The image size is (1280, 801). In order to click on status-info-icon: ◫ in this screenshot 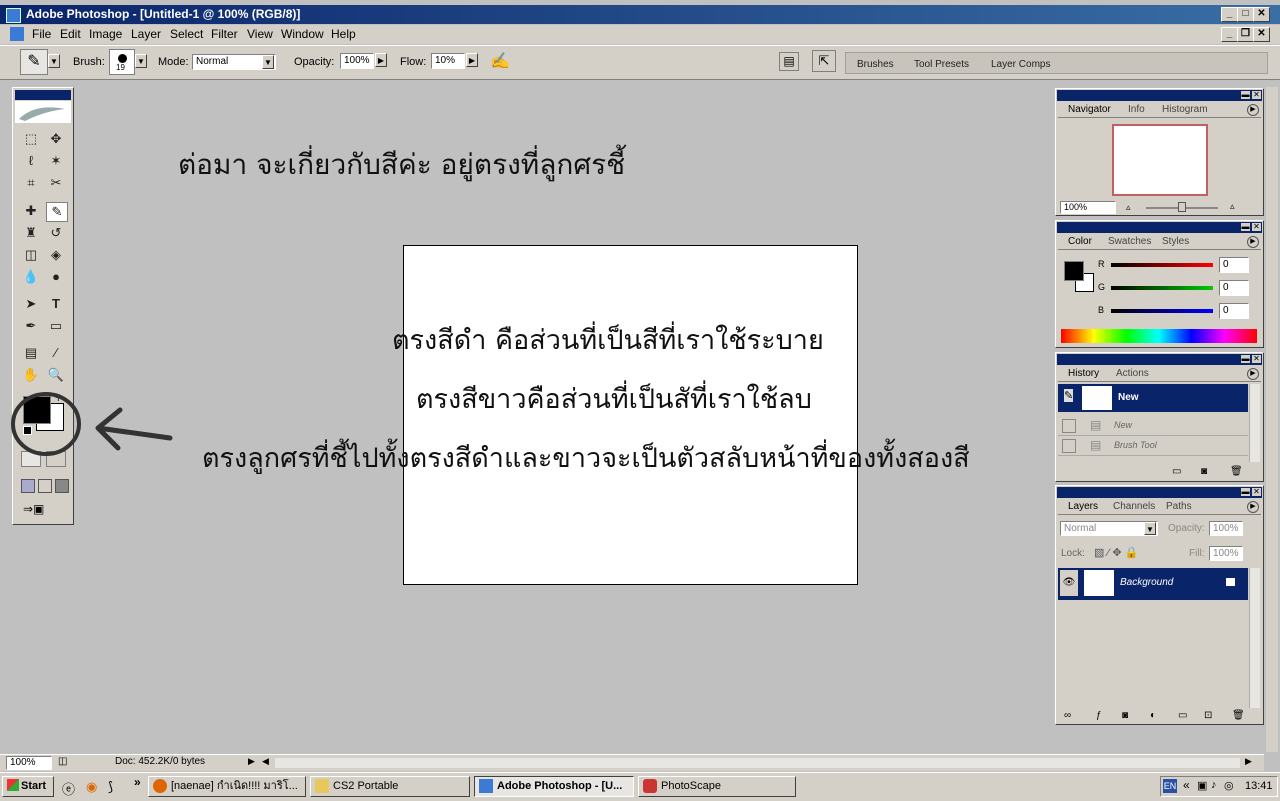, I will do `click(62, 761)`.